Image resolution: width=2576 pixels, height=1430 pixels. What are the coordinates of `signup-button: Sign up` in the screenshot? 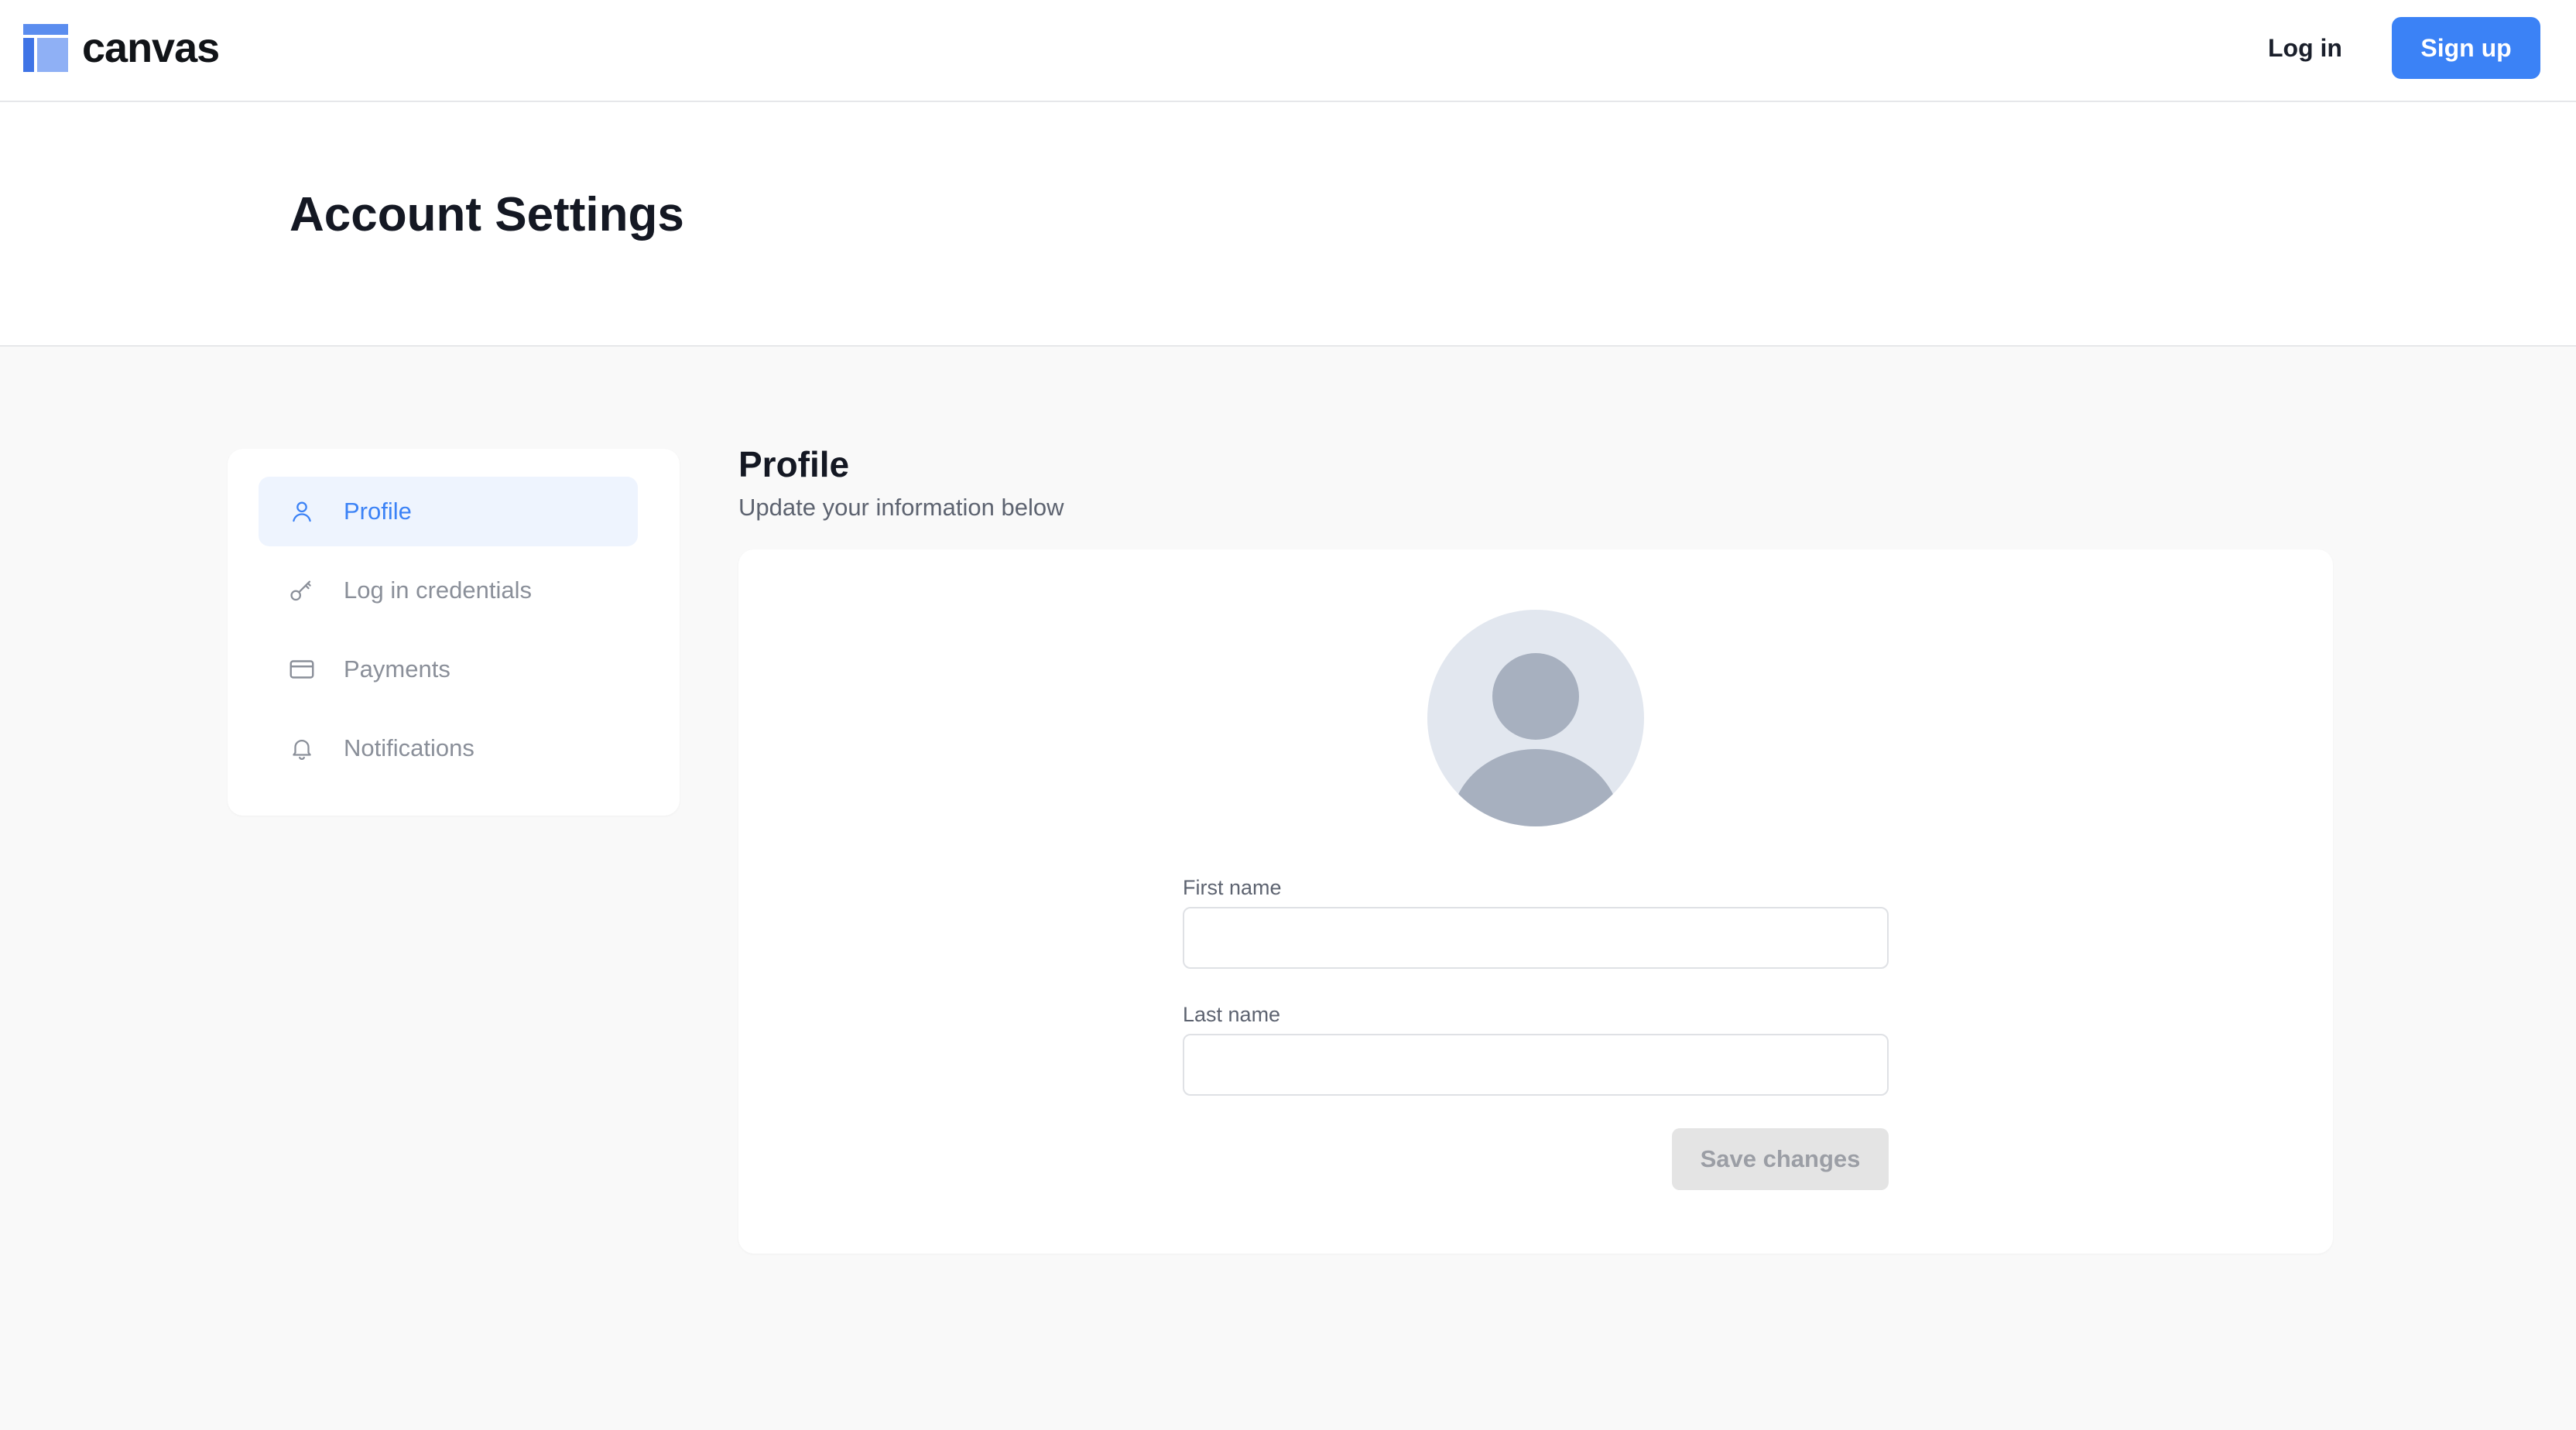 It's located at (2466, 48).